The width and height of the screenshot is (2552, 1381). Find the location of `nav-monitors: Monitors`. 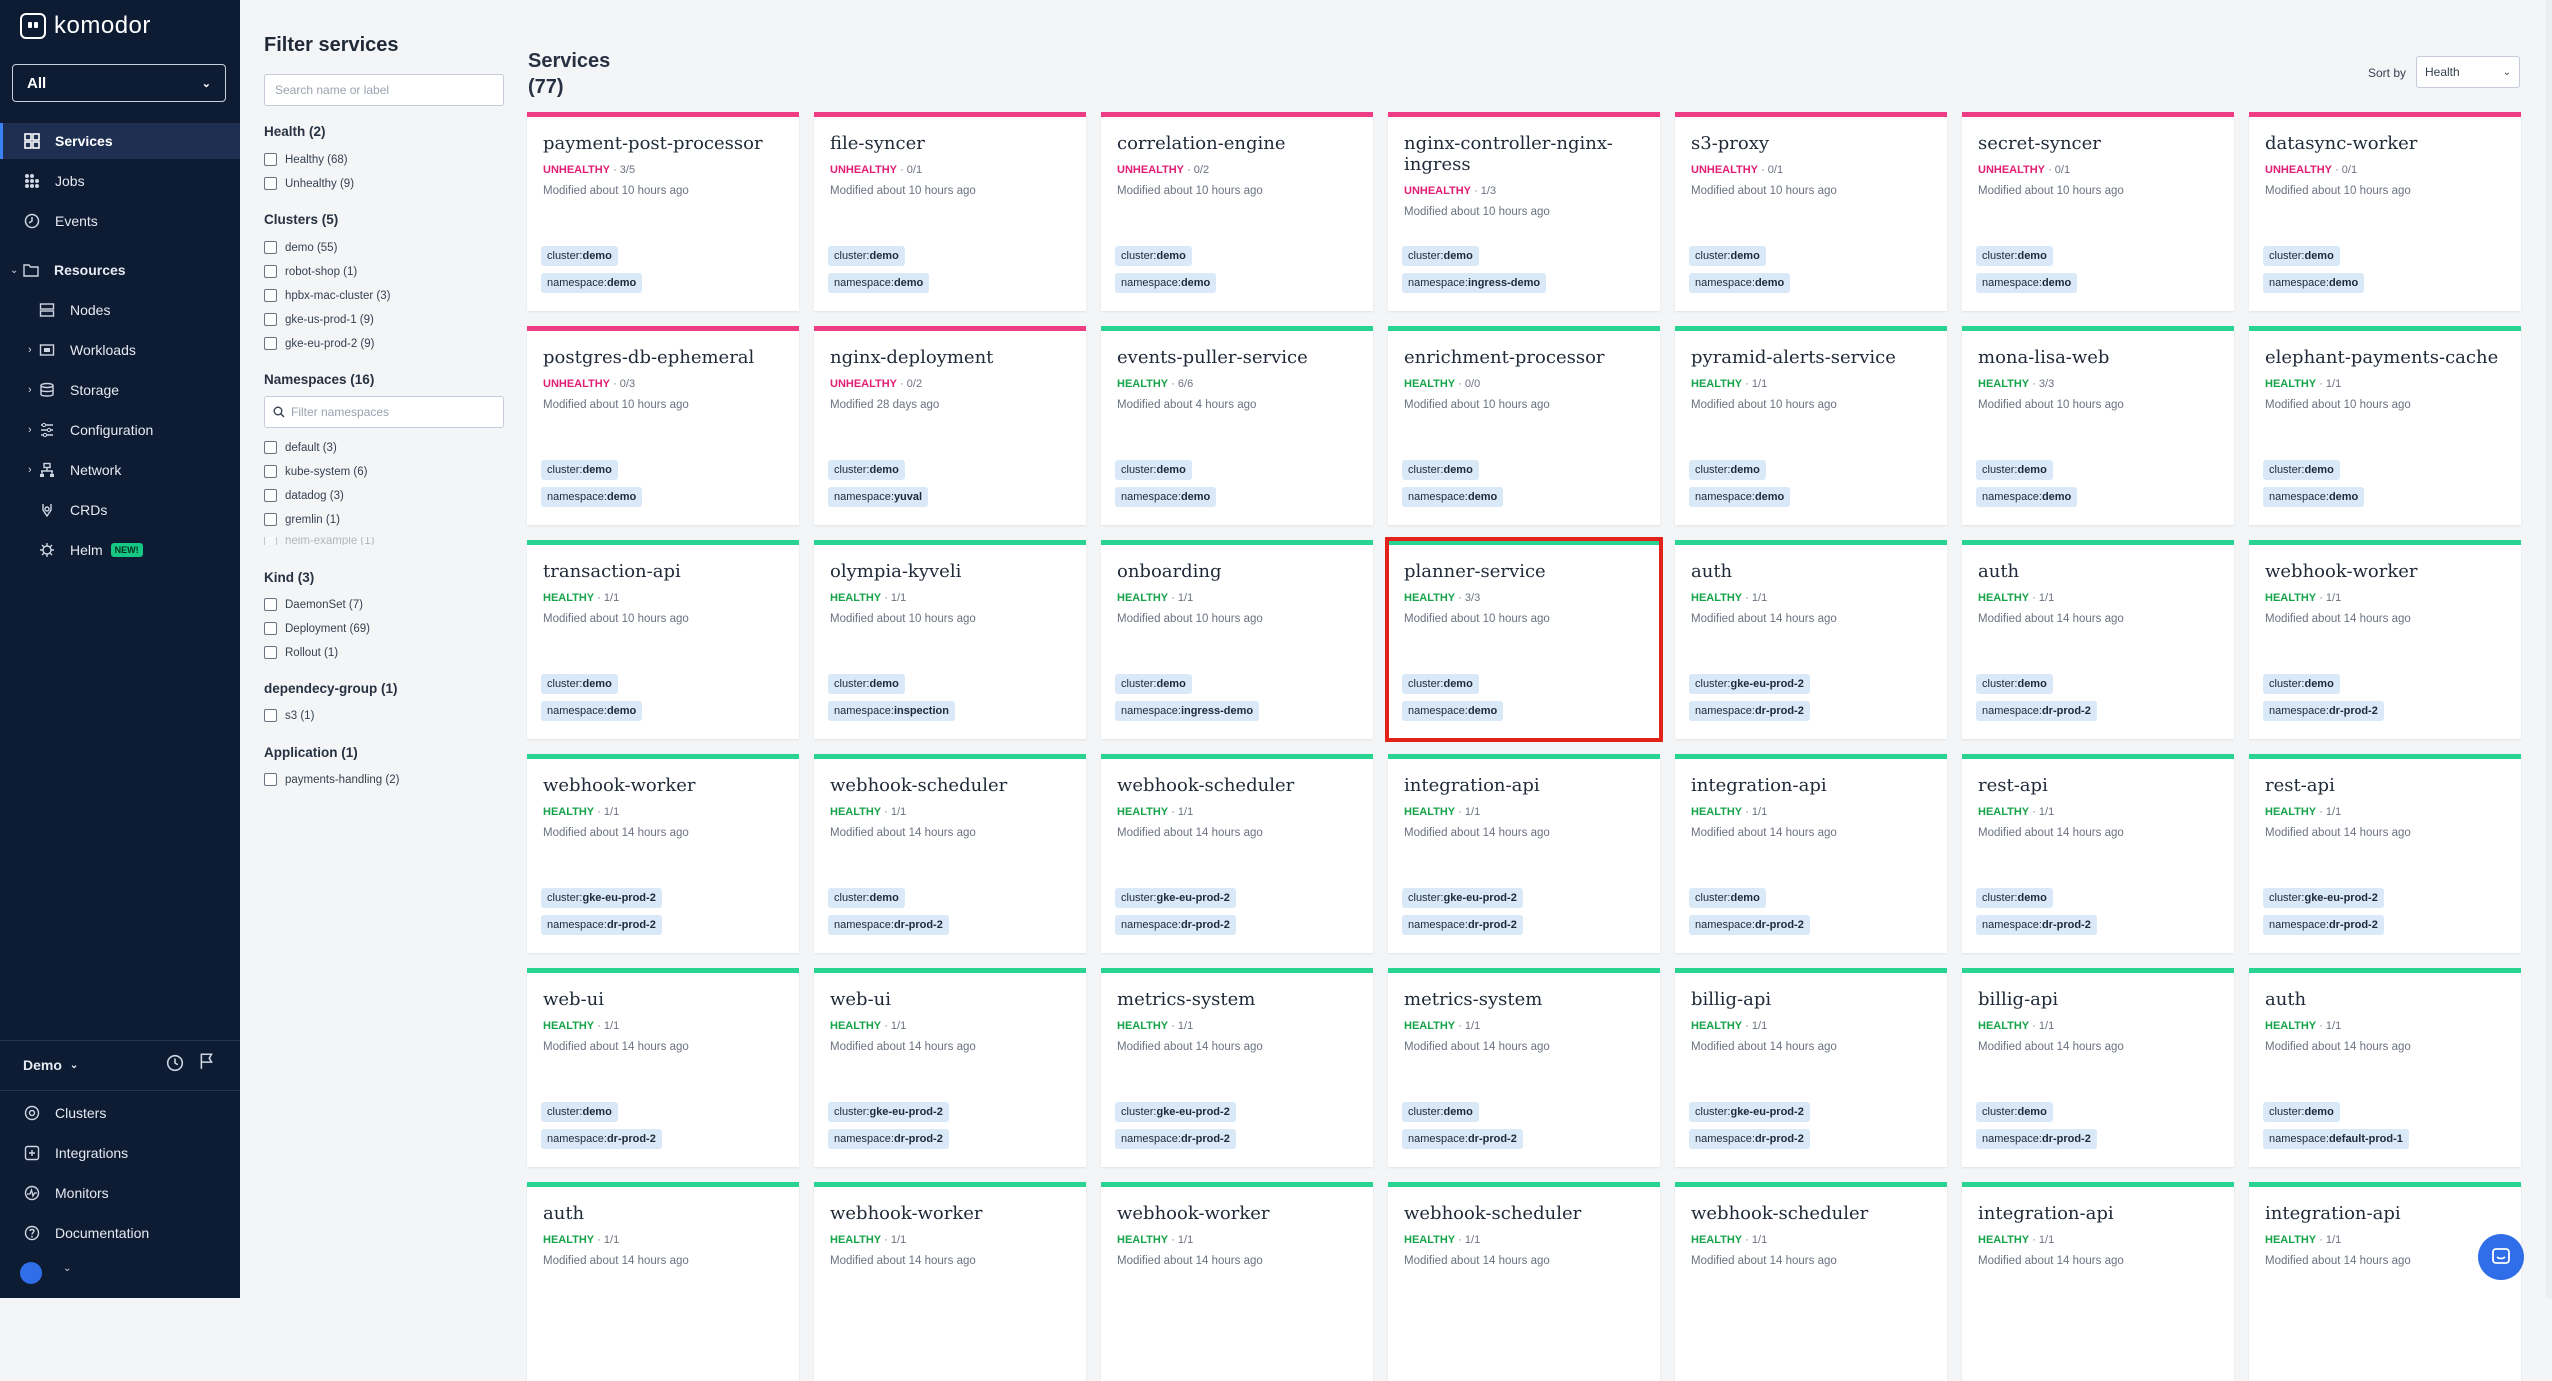

nav-monitors: Monitors is located at coordinates (120, 1193).